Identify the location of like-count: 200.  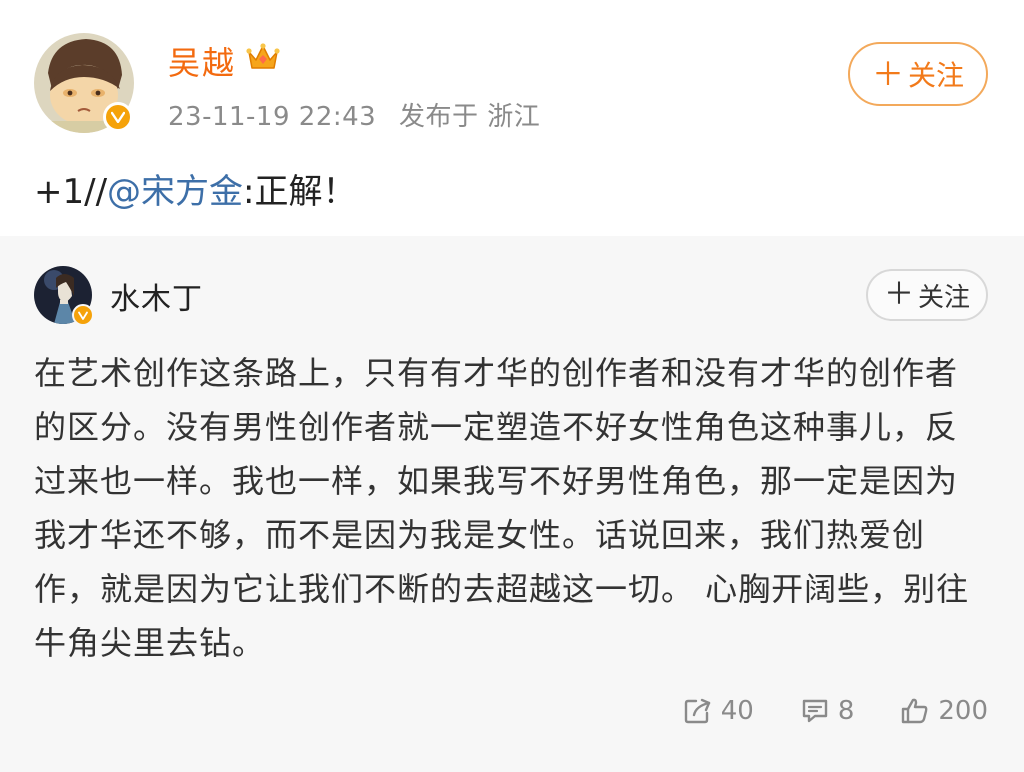
(963, 711).